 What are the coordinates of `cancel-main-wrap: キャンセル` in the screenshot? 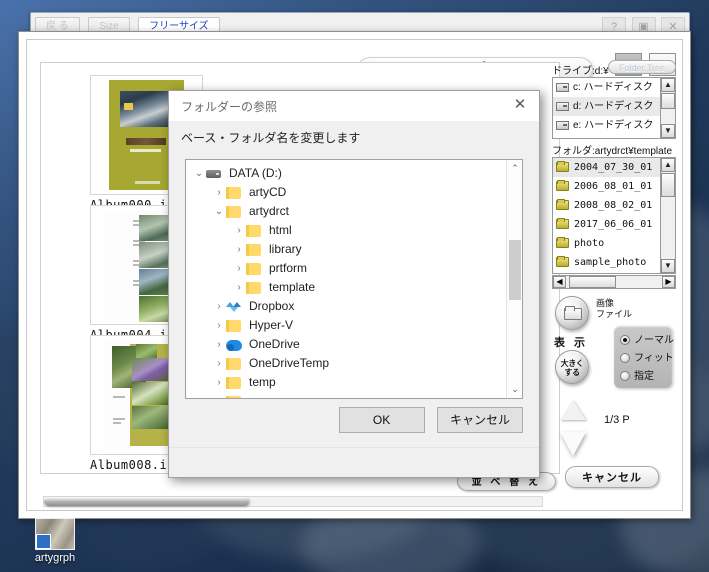 It's located at (612, 477).